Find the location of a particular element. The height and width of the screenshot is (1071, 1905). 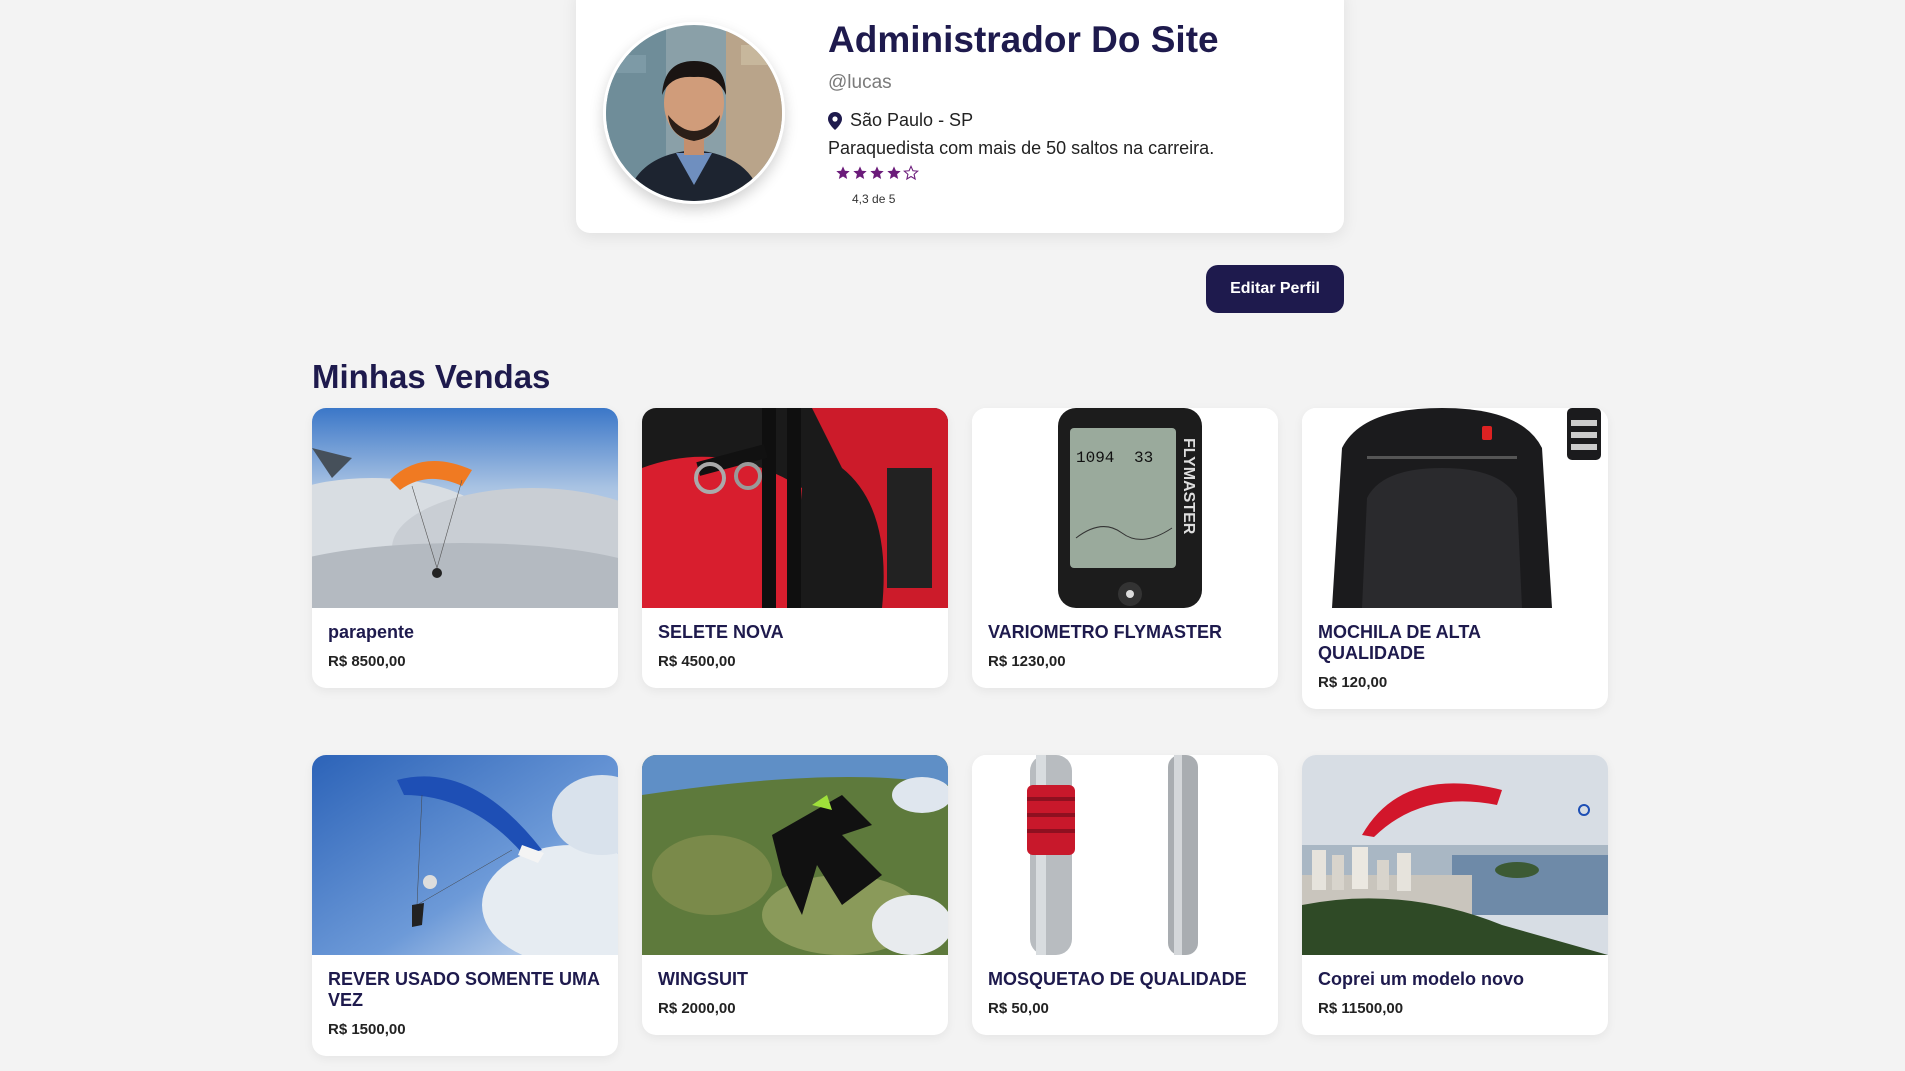

product-card: MOCHILA DE ALTA QUALIDADE R$ 120,00 is located at coordinates (1455, 558).